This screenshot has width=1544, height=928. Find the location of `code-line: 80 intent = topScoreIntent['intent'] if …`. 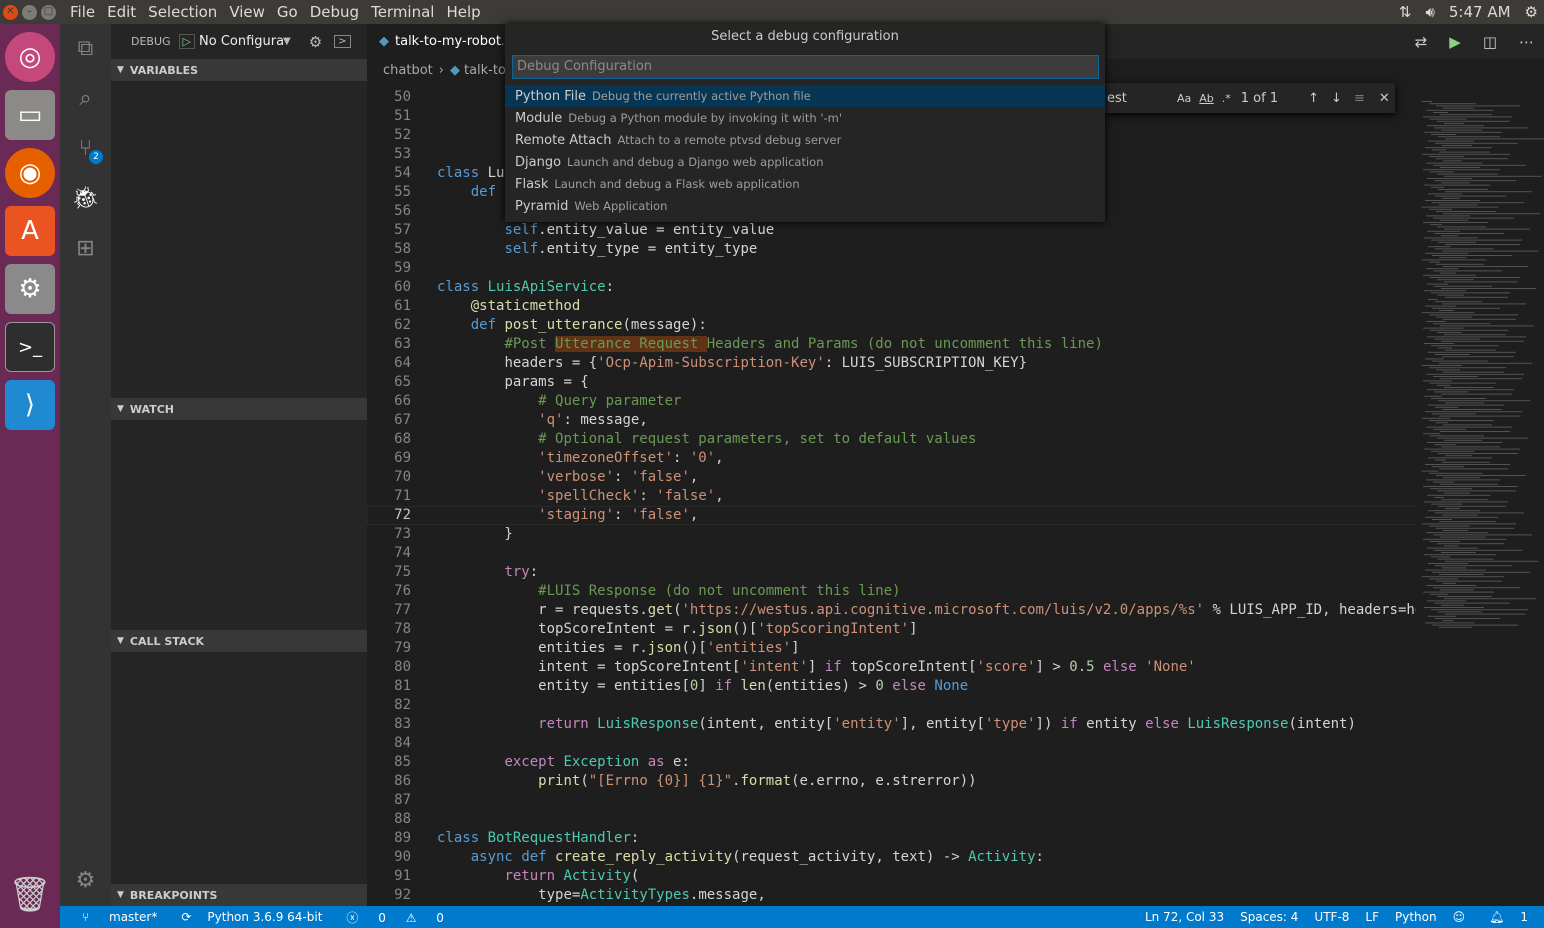

code-line: 80 intent = topScoreIntent['intent'] if … is located at coordinates (892, 667).